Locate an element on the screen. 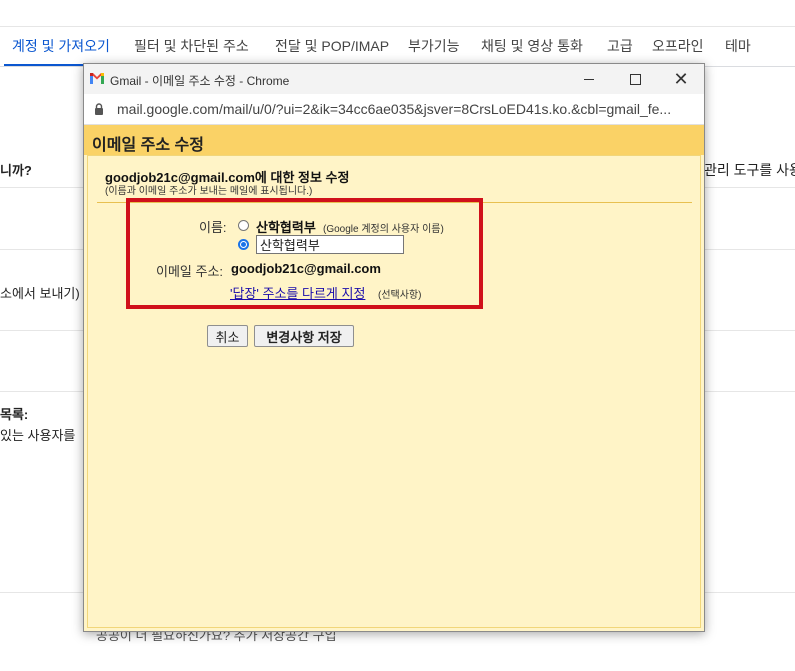 Image resolution: width=795 pixels, height=671 pixels. bg-users-text: 있는 사용자를 is located at coordinates (38, 435).